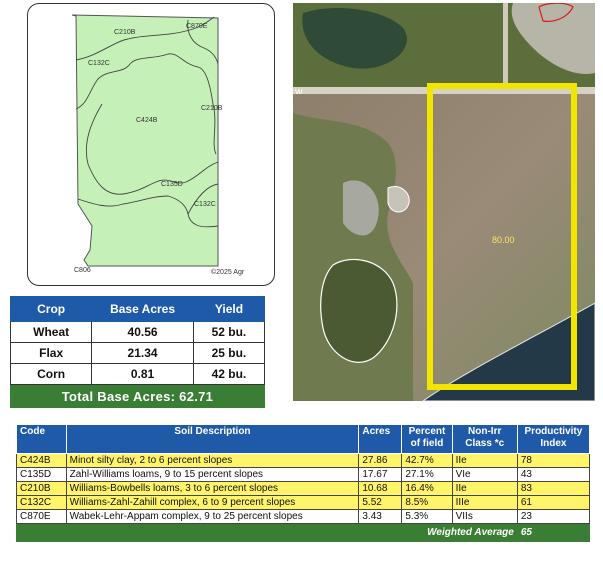  Describe the element at coordinates (553, 474) in the screenshot. I see `soil-productivity: 43` at that location.